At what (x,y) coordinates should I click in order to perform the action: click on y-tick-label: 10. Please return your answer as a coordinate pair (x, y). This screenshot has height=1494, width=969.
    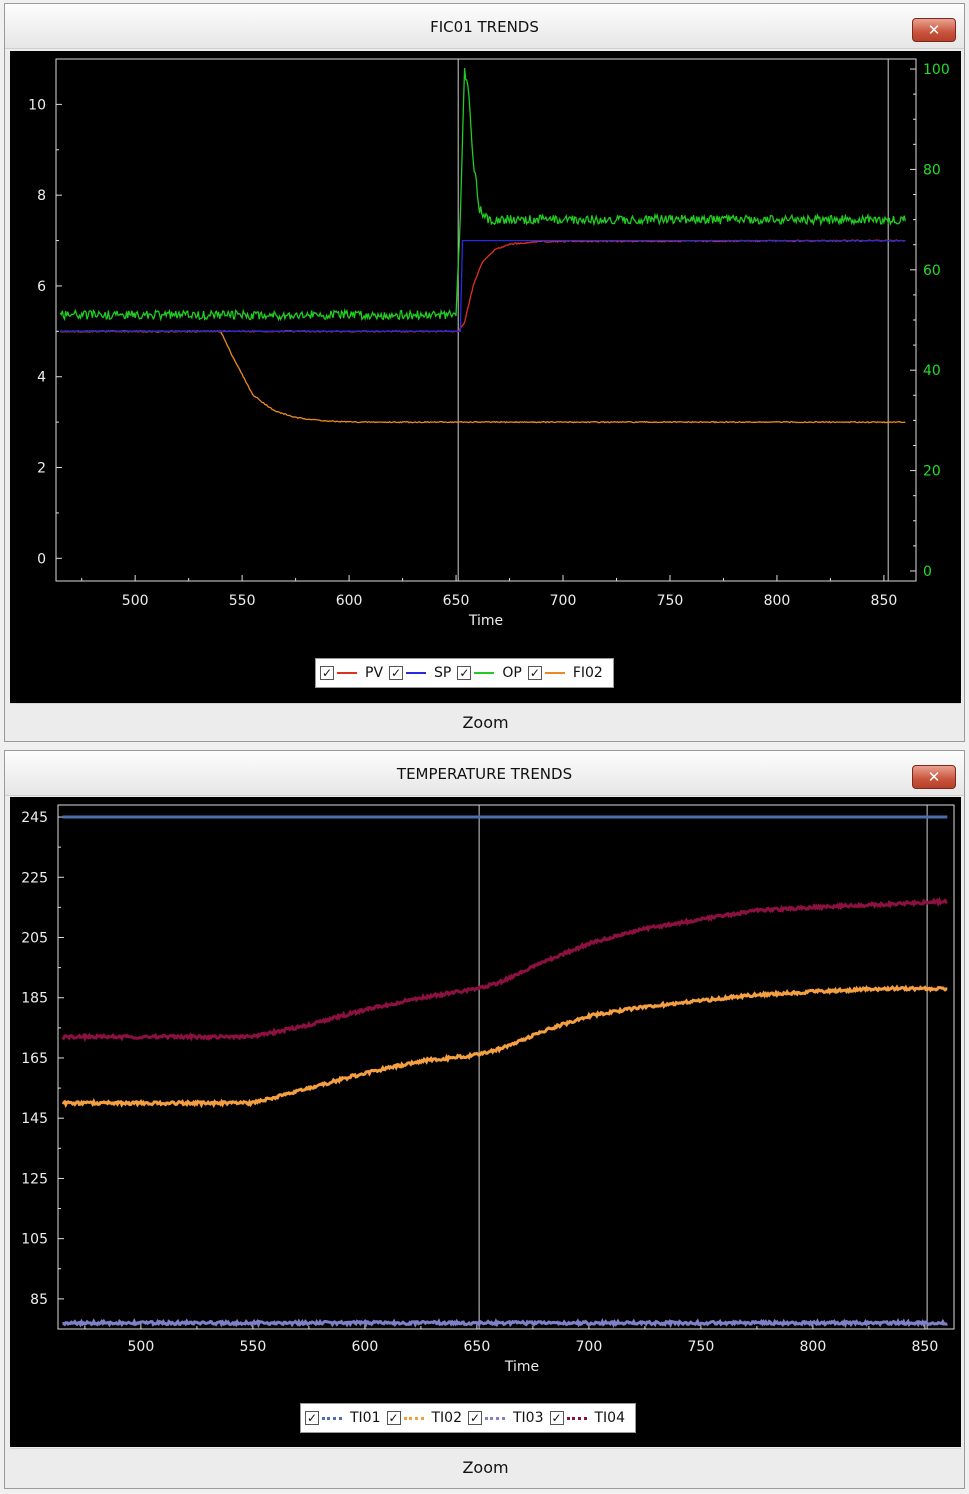
    Looking at the image, I should click on (37, 105).